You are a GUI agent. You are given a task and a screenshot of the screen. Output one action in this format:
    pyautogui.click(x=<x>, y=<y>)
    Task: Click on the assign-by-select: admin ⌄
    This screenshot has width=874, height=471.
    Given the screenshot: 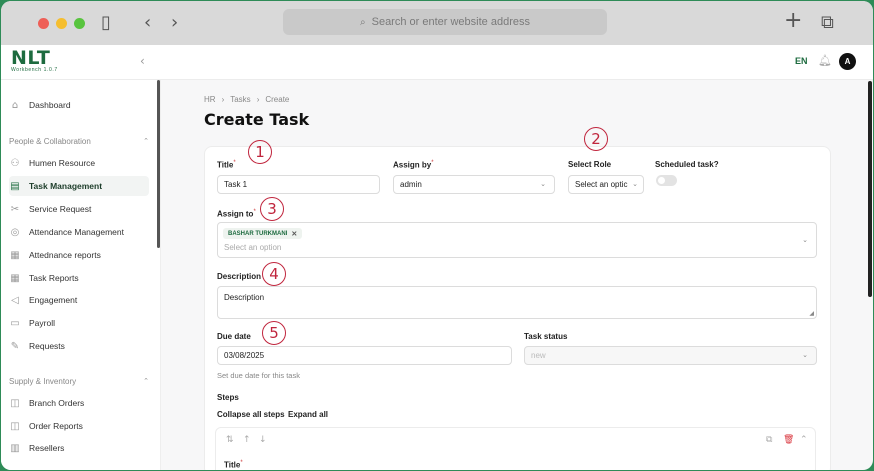 What is the action you would take?
    pyautogui.click(x=474, y=184)
    